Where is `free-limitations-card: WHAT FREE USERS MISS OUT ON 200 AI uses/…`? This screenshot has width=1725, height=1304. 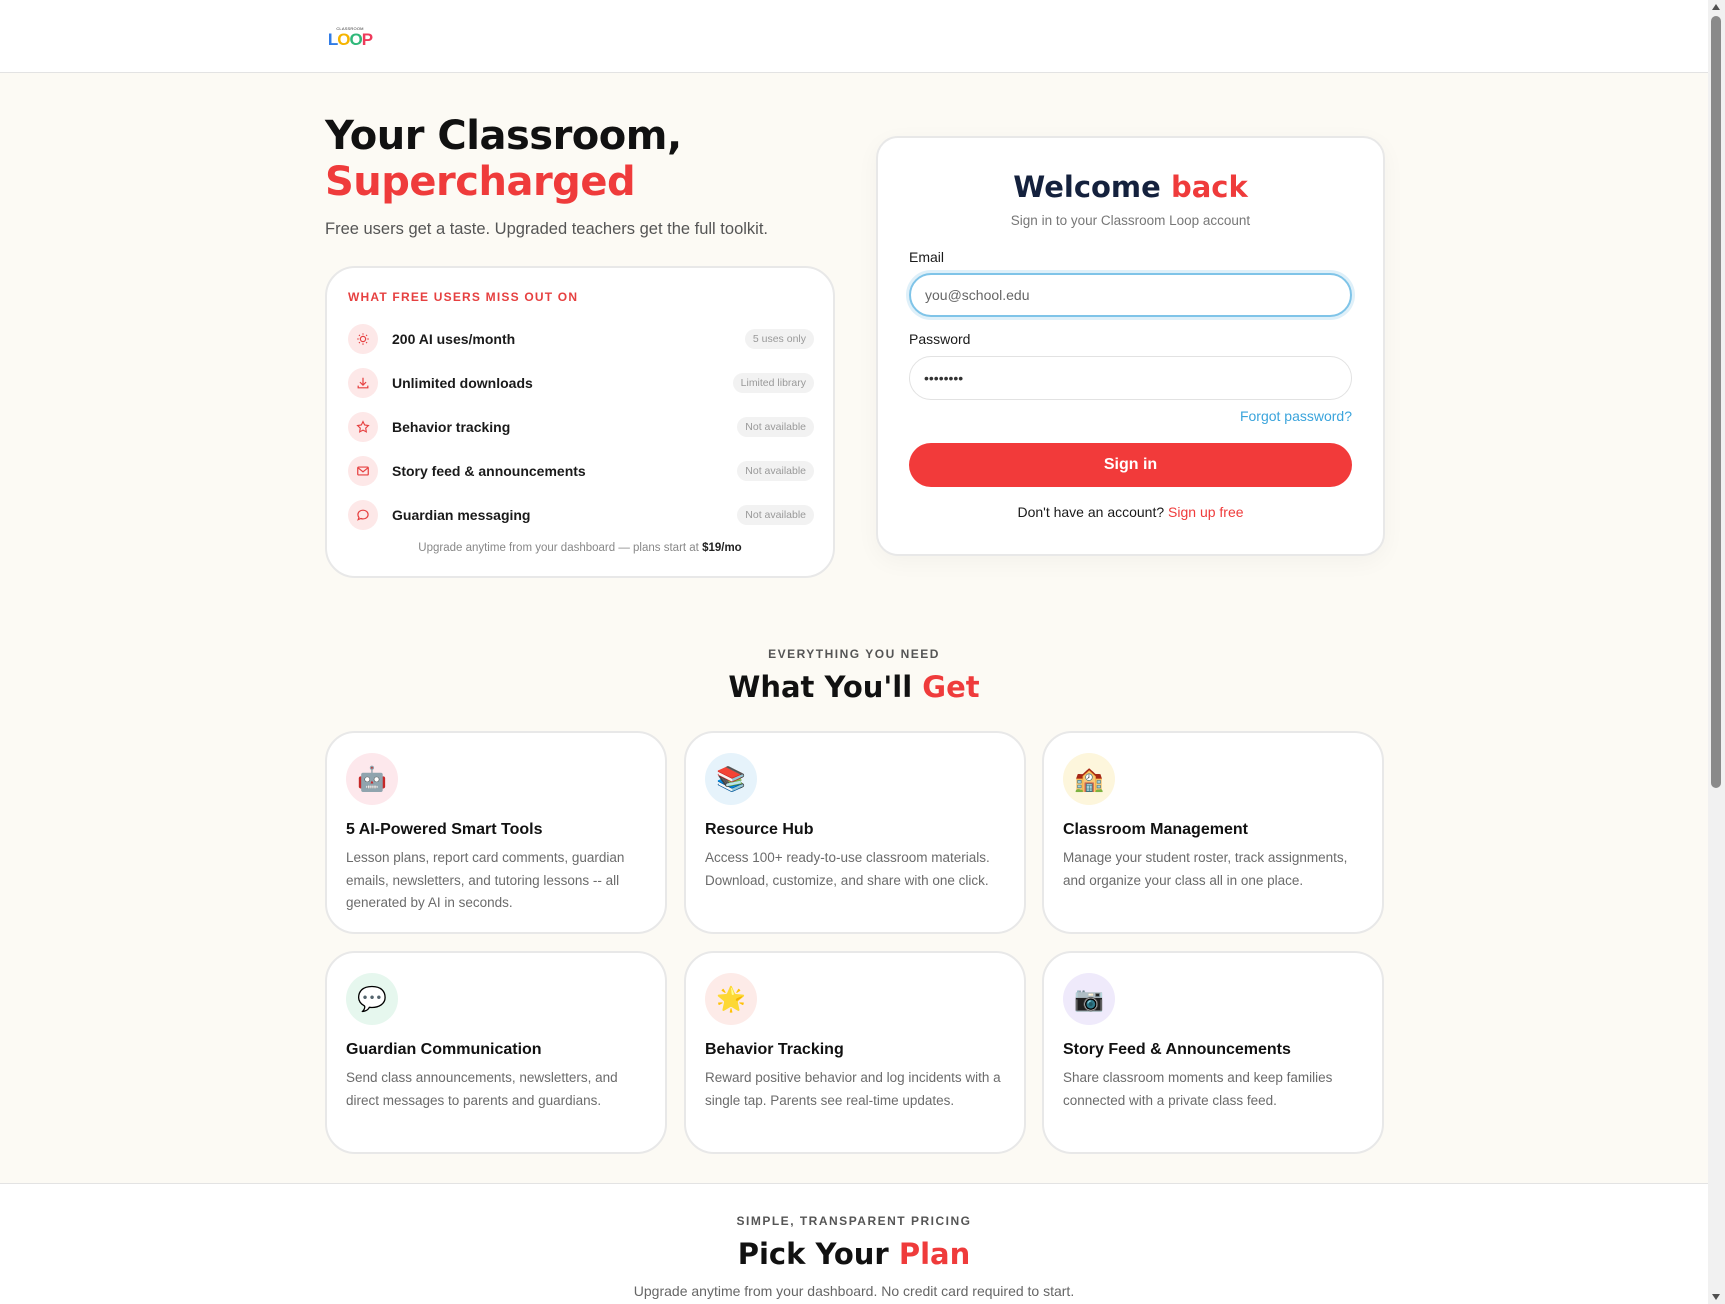
free-limitations-card: WHAT FREE USERS MISS OUT ON 200 AI uses/… is located at coordinates (580, 422).